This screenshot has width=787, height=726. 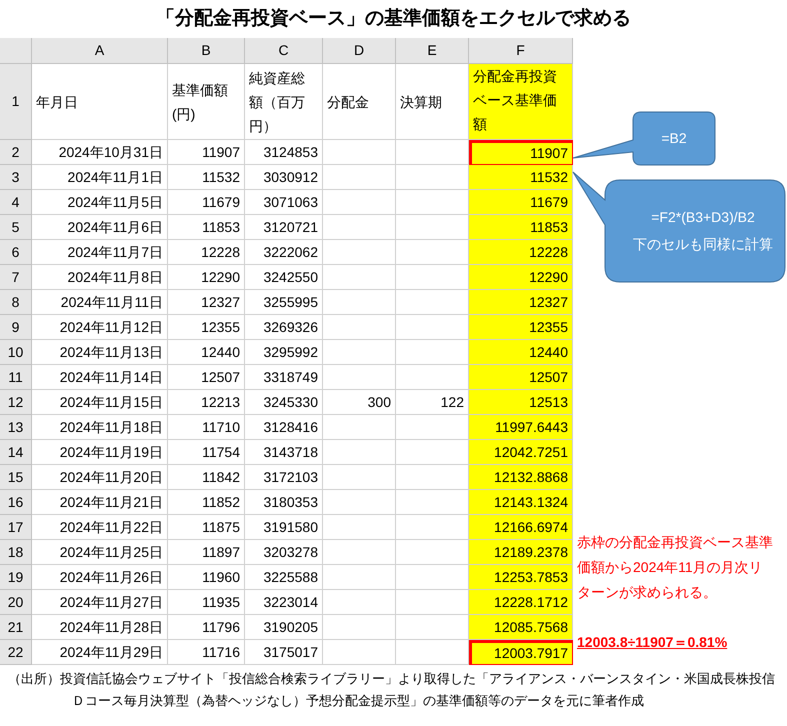 I want to click on table-cell: 2024年11月12日, so click(x=100, y=327).